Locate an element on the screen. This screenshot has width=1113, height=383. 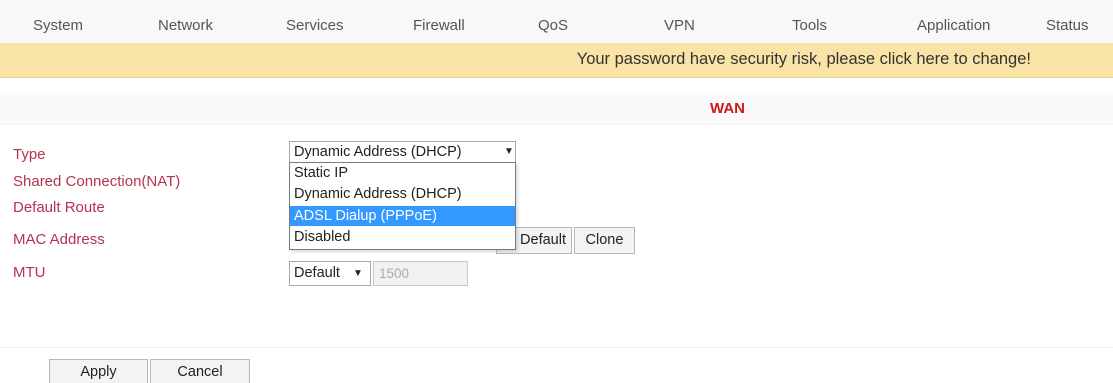
section-title: WAN is located at coordinates (727, 108).